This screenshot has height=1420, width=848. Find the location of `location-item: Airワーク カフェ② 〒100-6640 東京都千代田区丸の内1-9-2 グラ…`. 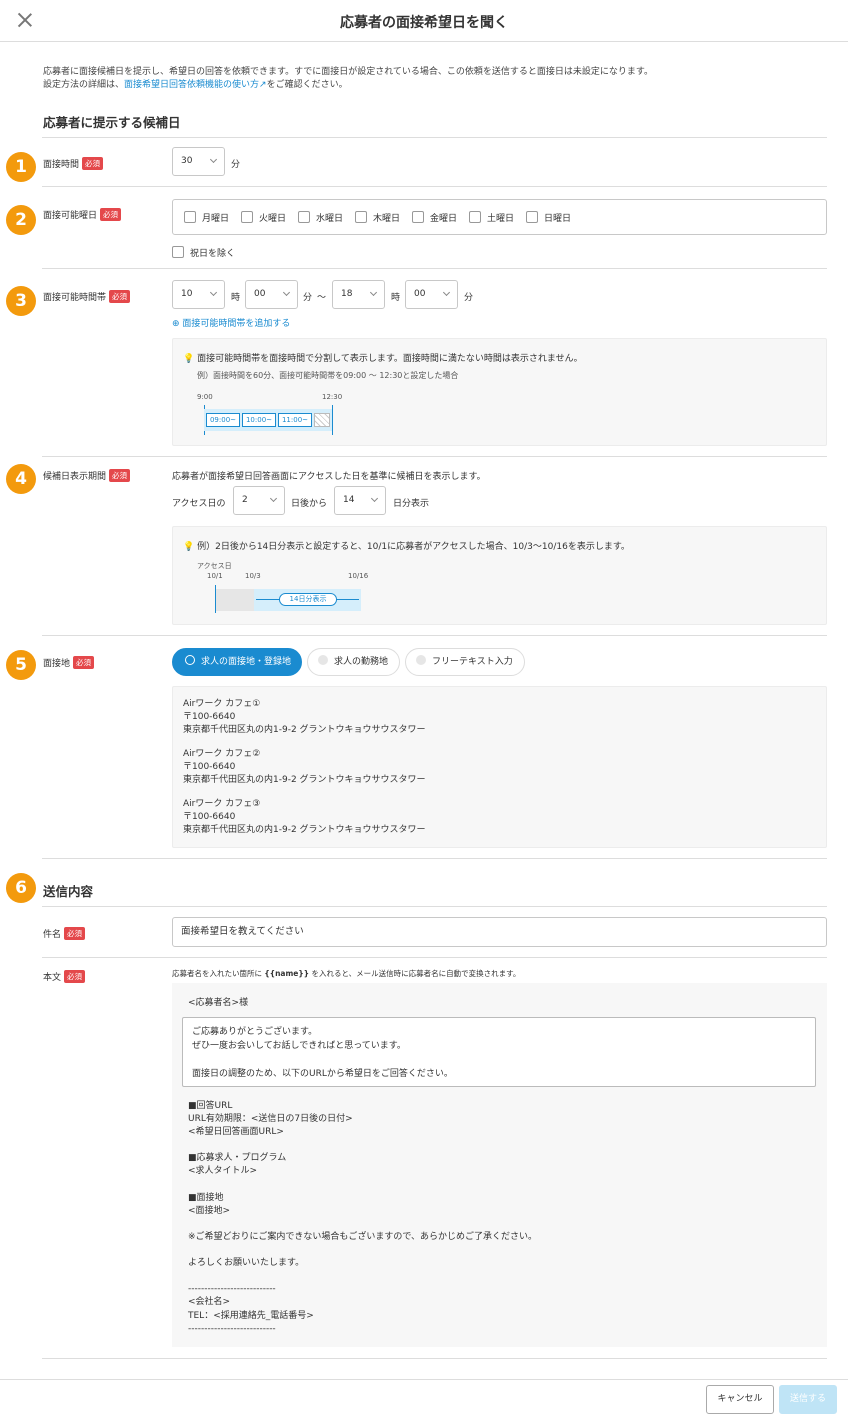

location-item: Airワーク カフェ② 〒100-6640 東京都千代田区丸の内1-9-2 グラ… is located at coordinates (304, 767).